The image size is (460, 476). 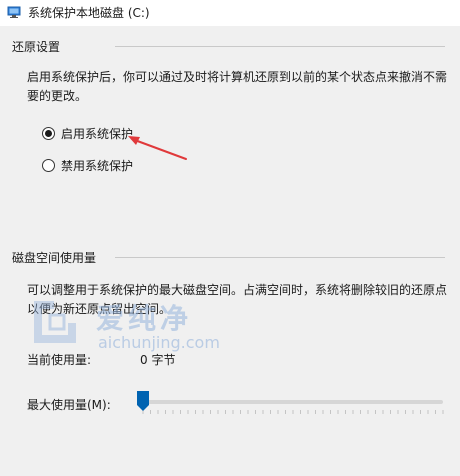 I want to click on max-usage-label: 最大使用量(M):, so click(x=69, y=405).